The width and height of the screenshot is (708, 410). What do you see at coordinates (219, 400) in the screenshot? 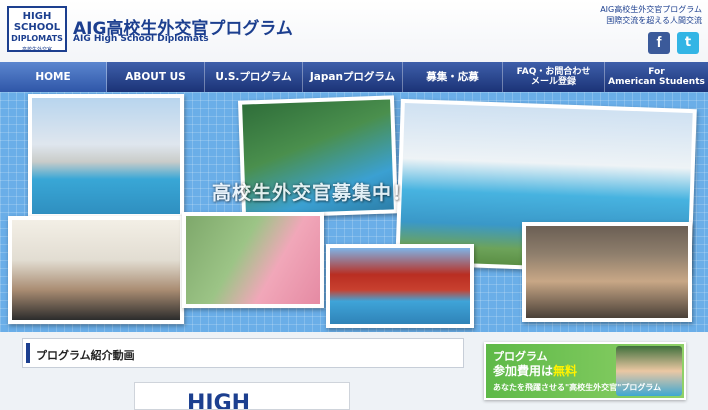
I see `video-logo-text: HIGH` at bounding box center [219, 400].